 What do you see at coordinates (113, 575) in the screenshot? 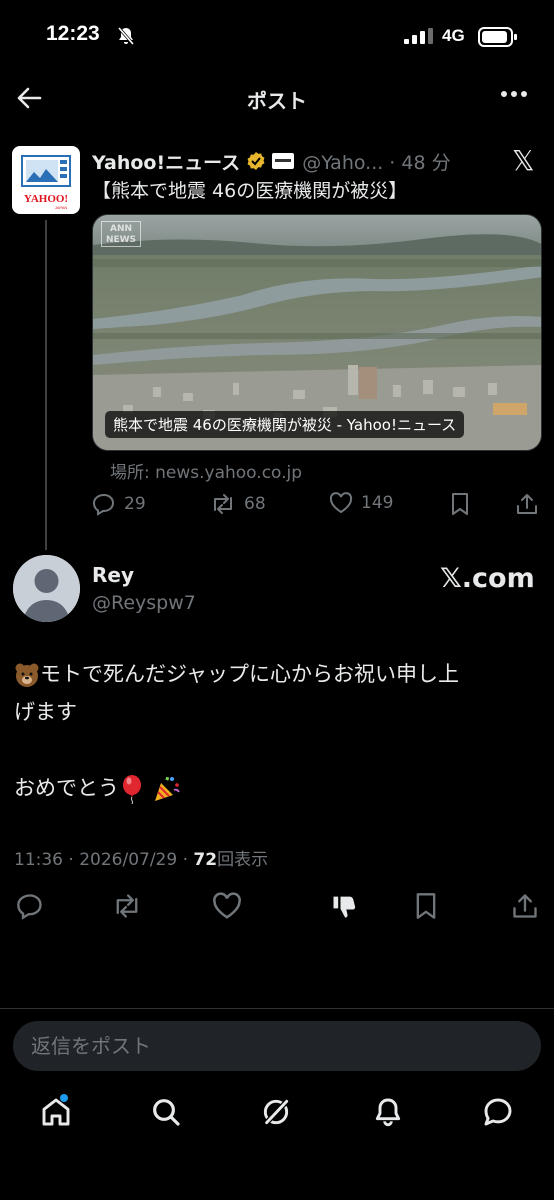
I see `author-name: Rey` at bounding box center [113, 575].